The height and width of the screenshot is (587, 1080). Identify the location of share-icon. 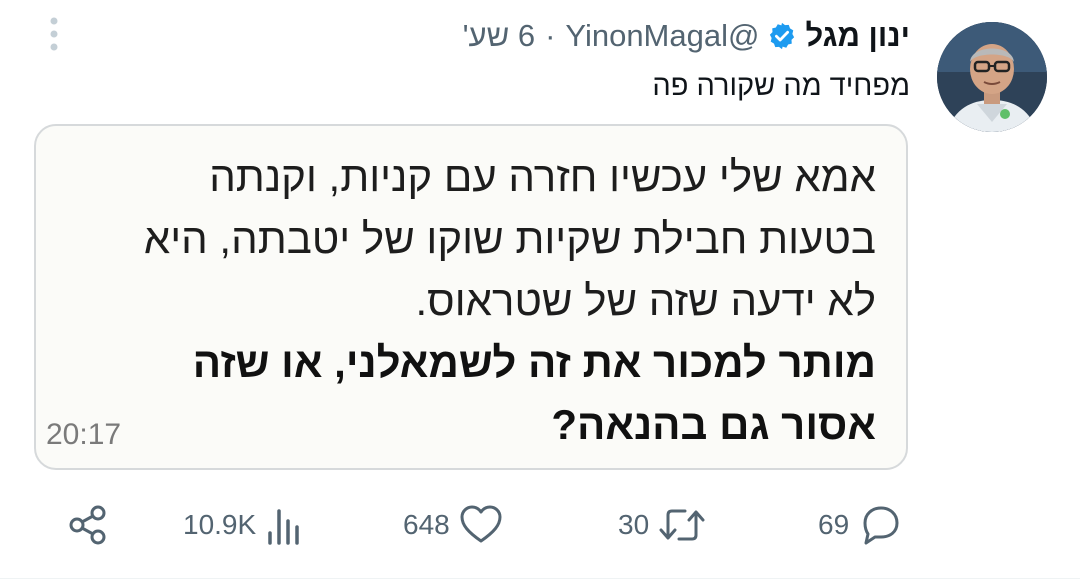
(88, 525).